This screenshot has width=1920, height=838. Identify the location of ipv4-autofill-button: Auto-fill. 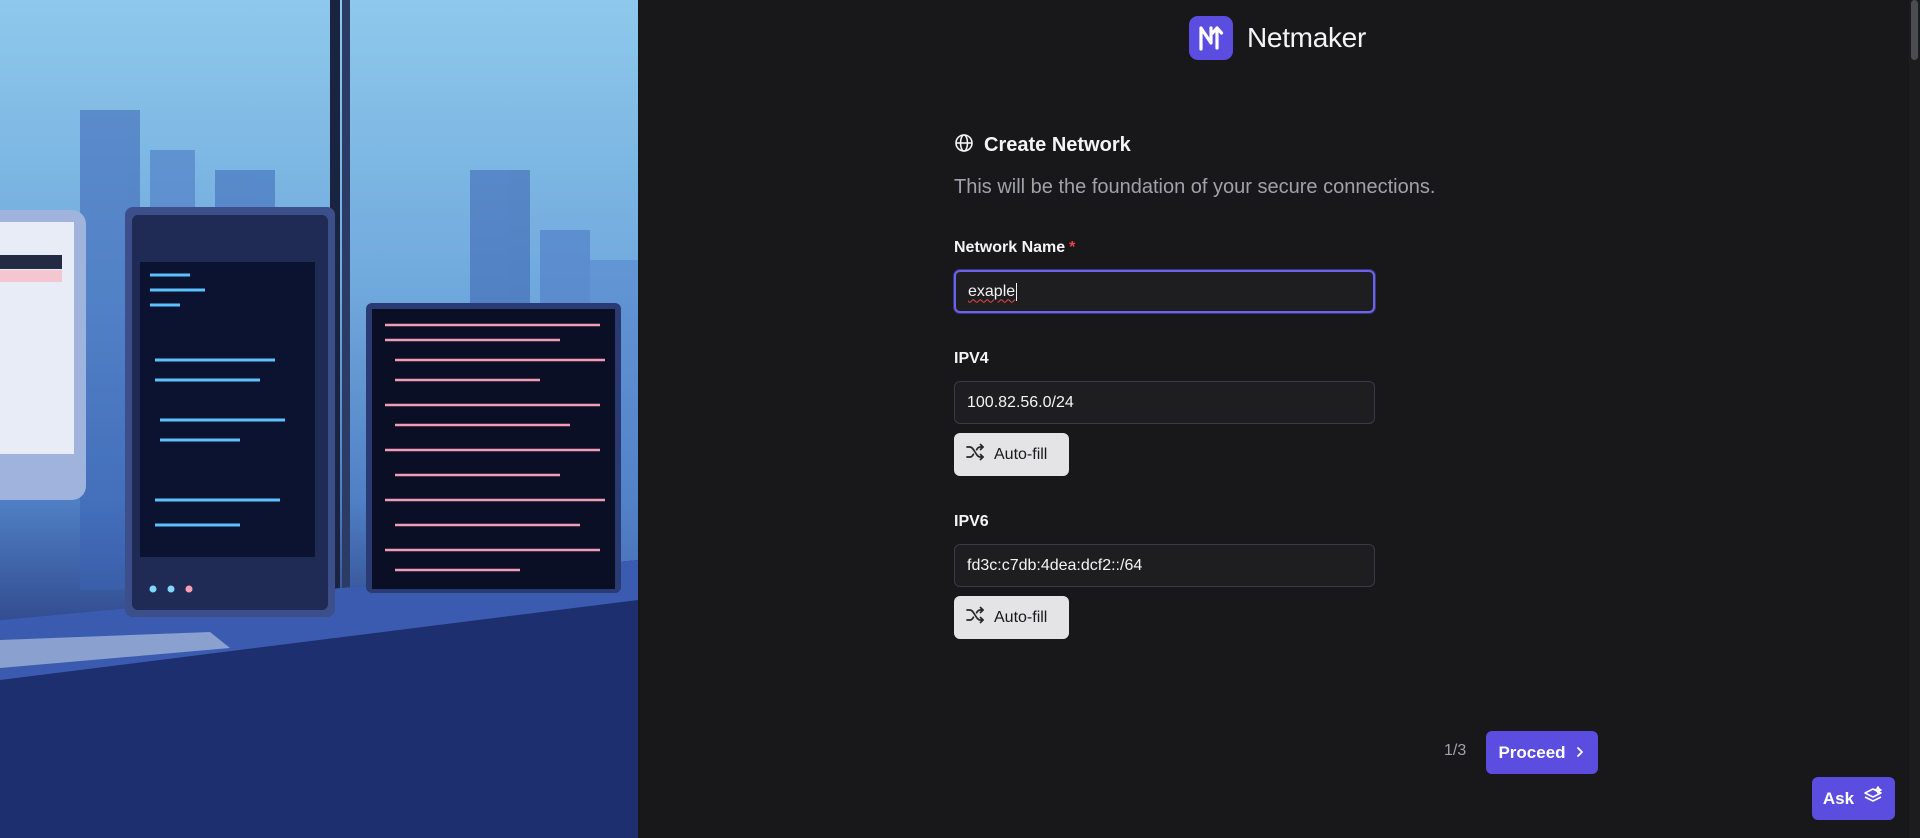
(1011, 454).